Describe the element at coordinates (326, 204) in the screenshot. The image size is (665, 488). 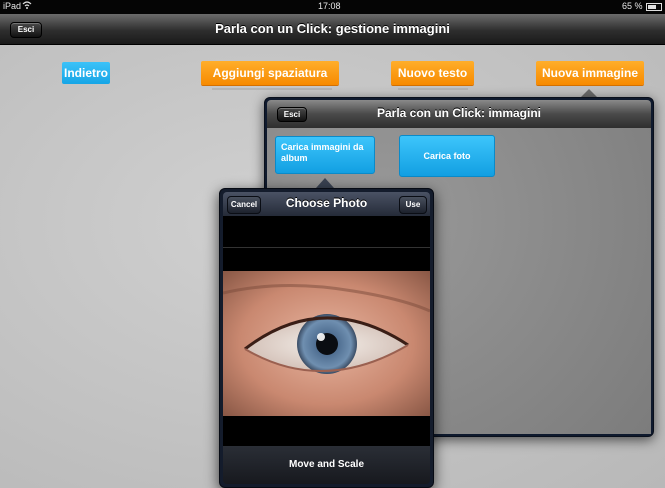
I see `choose-photo-header: Cancel Choose Photo Use` at that location.